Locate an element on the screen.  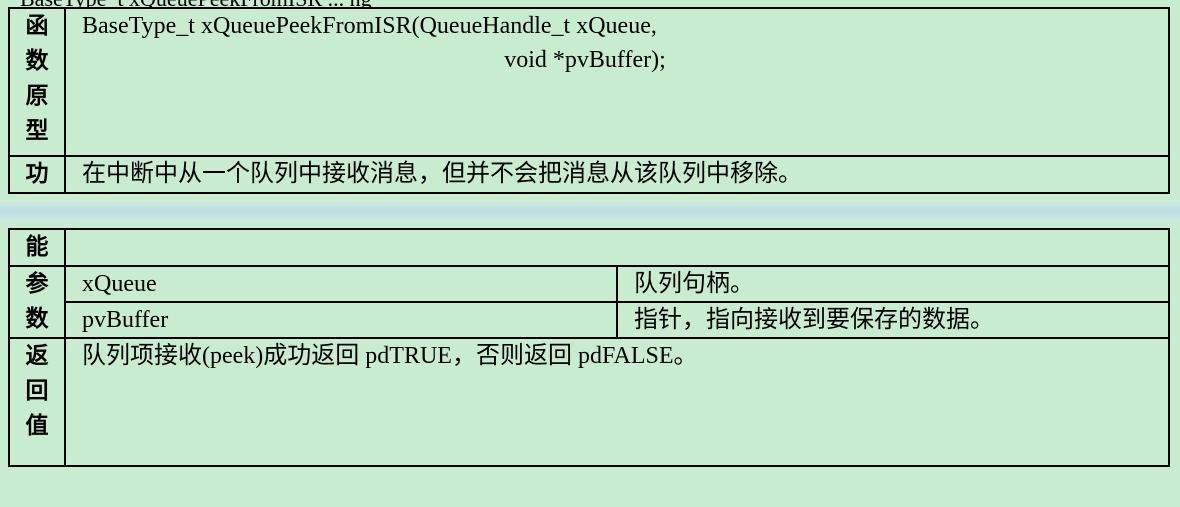
label-char: 函 is located at coordinates (37, 26).